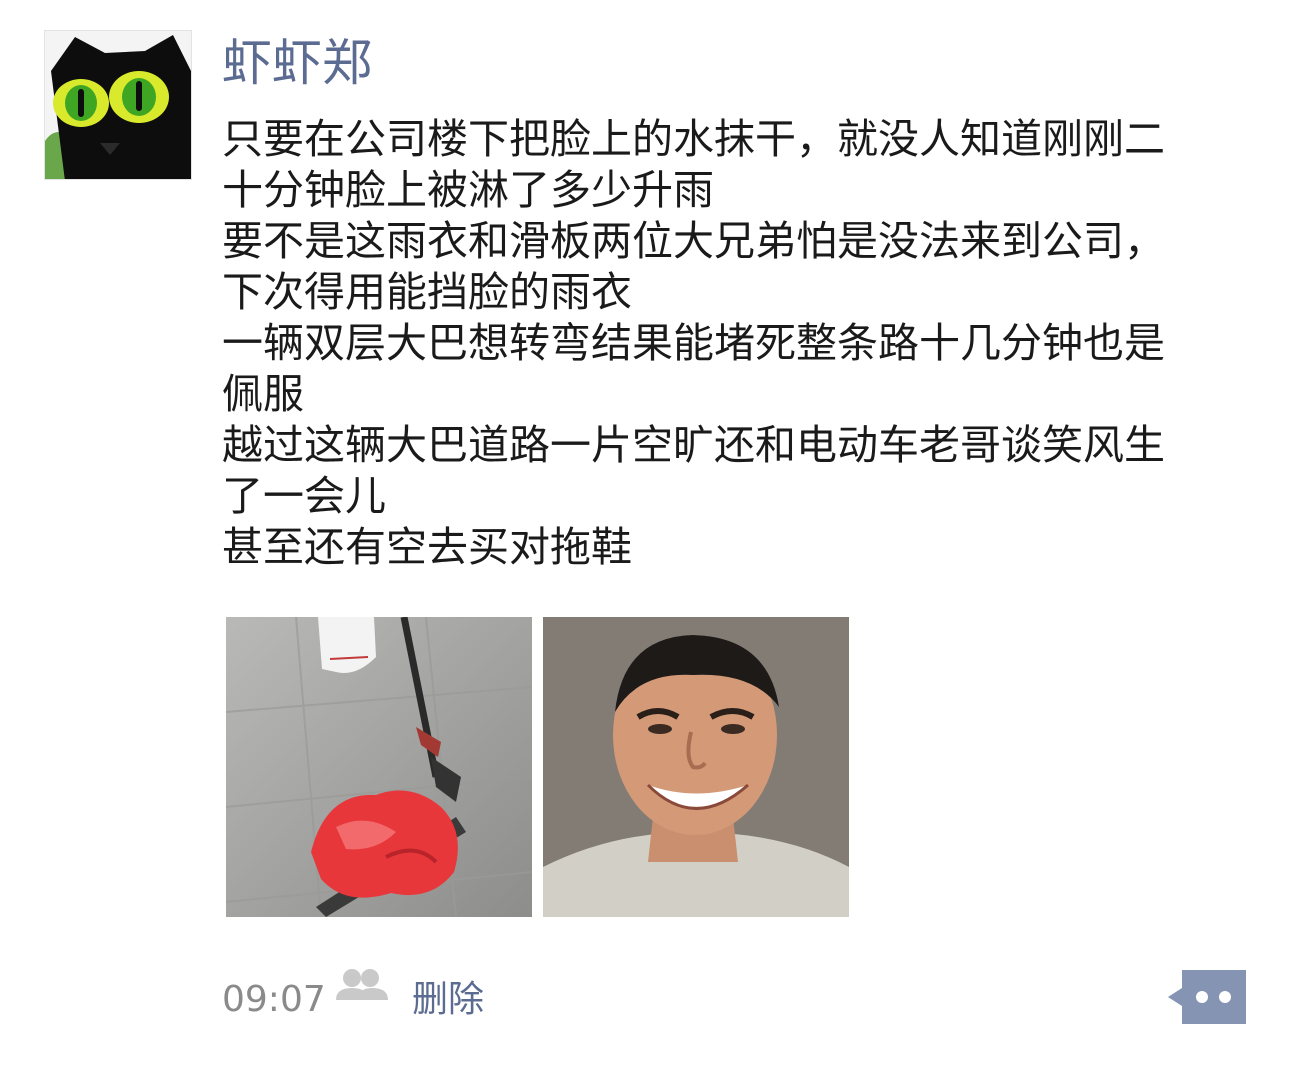  I want to click on post-text-line: 了一会儿, so click(304, 496).